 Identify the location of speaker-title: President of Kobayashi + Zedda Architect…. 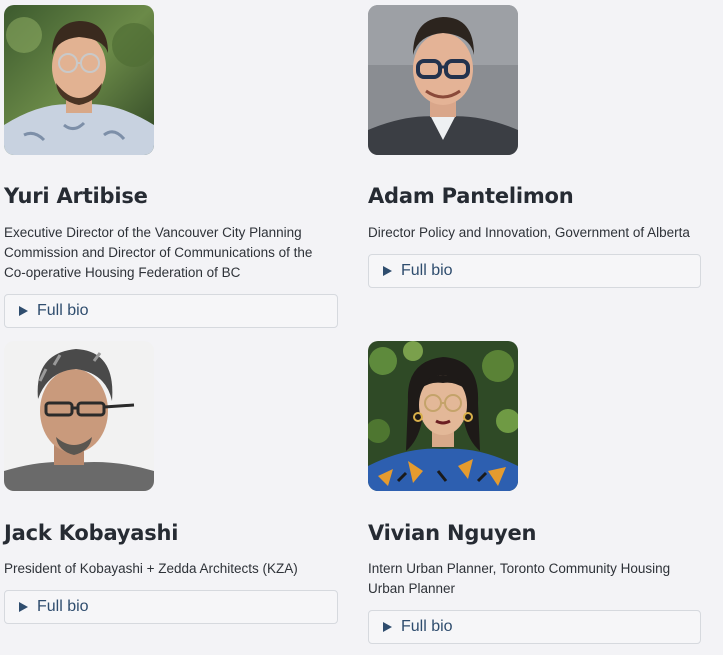
(151, 568).